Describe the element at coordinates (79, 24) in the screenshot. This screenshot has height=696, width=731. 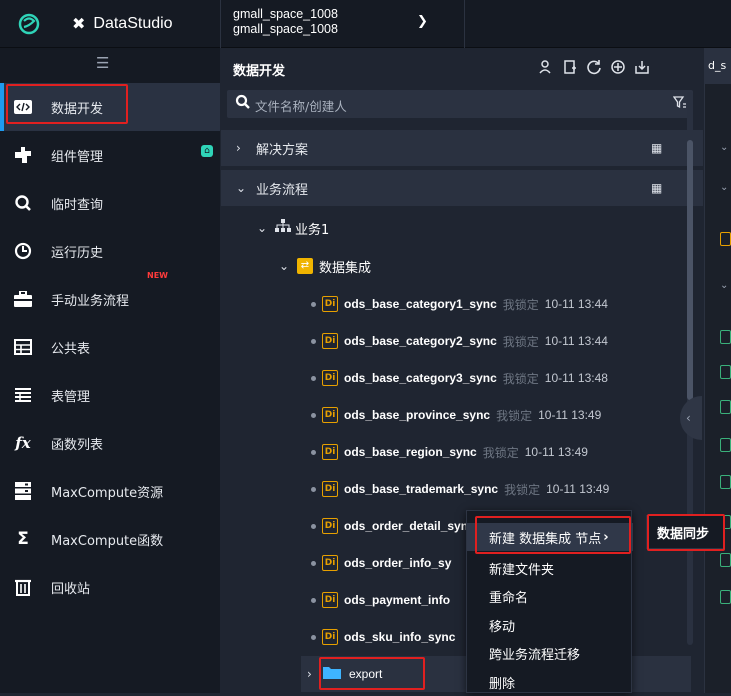
I see `tools-icon: ✖` at that location.